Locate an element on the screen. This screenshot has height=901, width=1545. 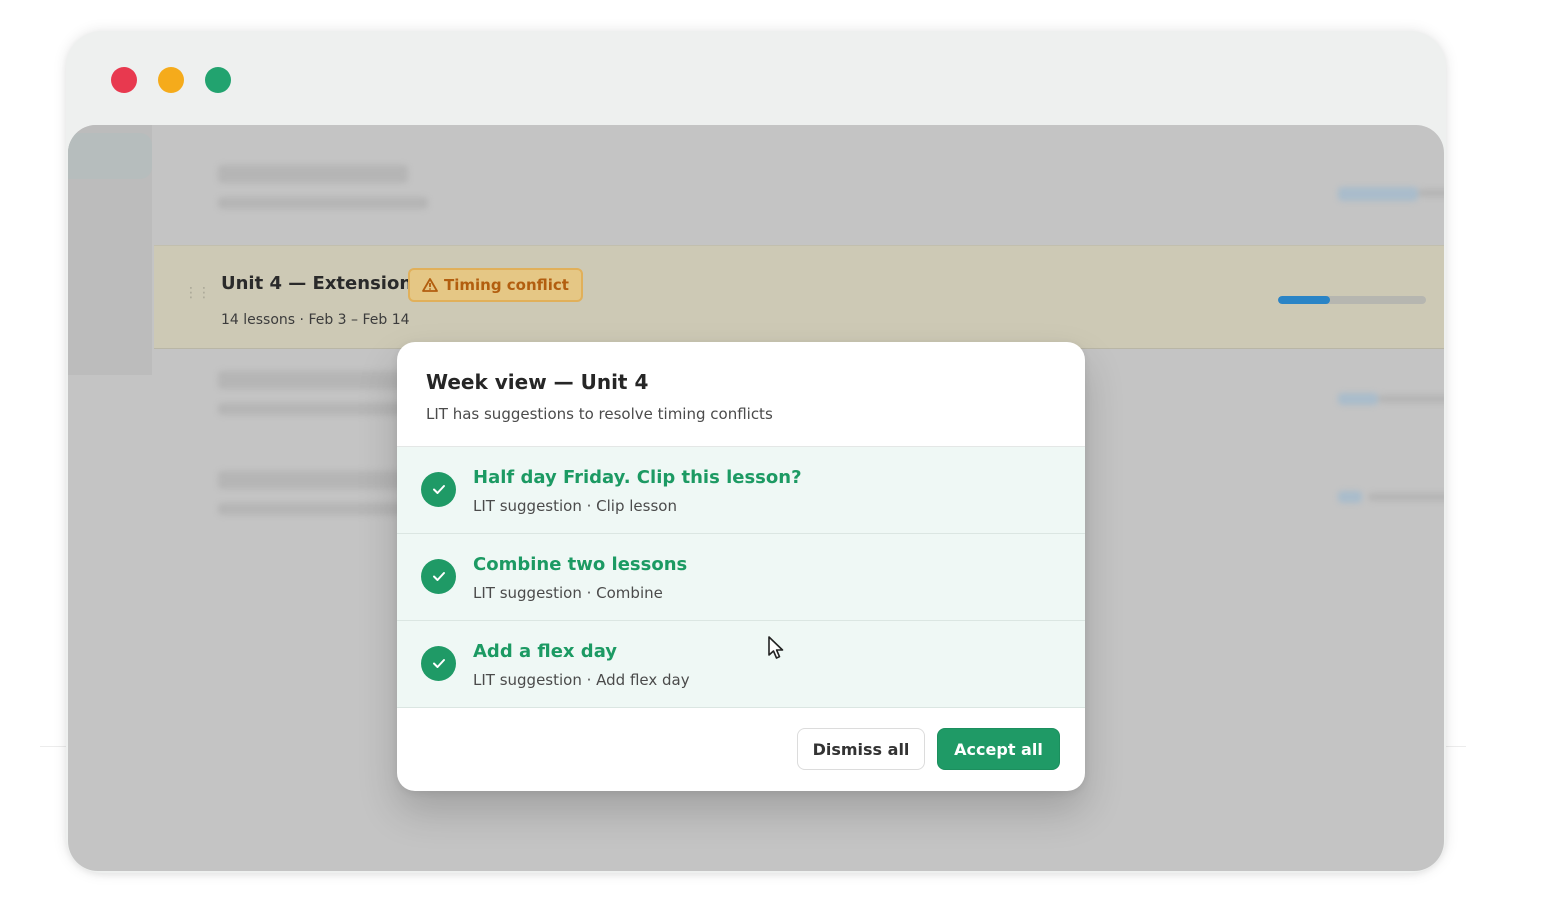
minimize-window-button is located at coordinates (171, 80).